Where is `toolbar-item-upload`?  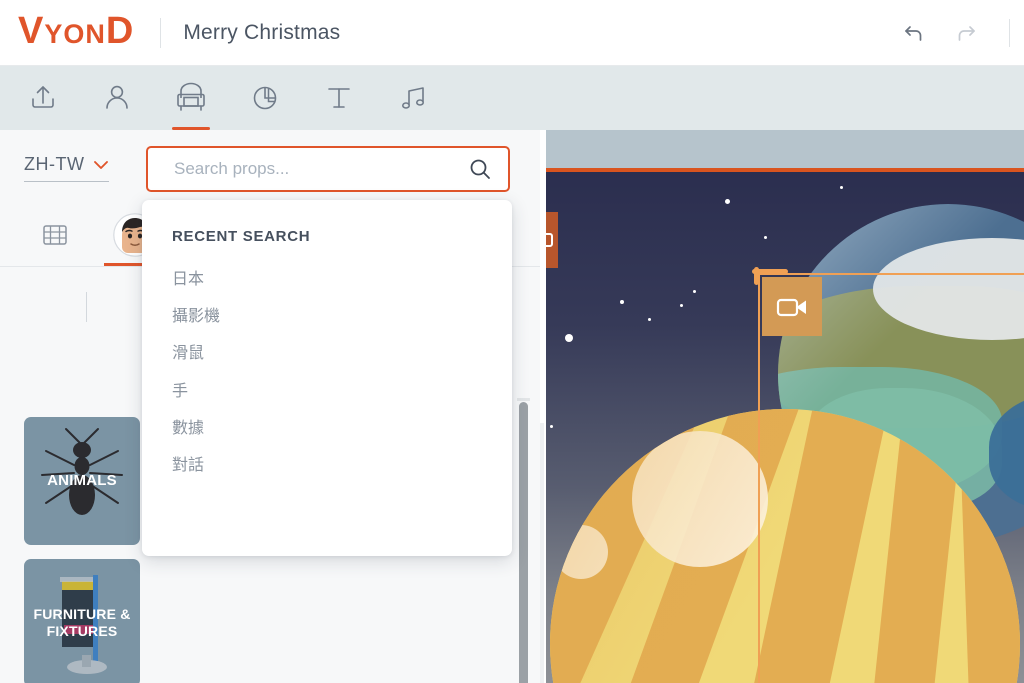 toolbar-item-upload is located at coordinates (43, 98).